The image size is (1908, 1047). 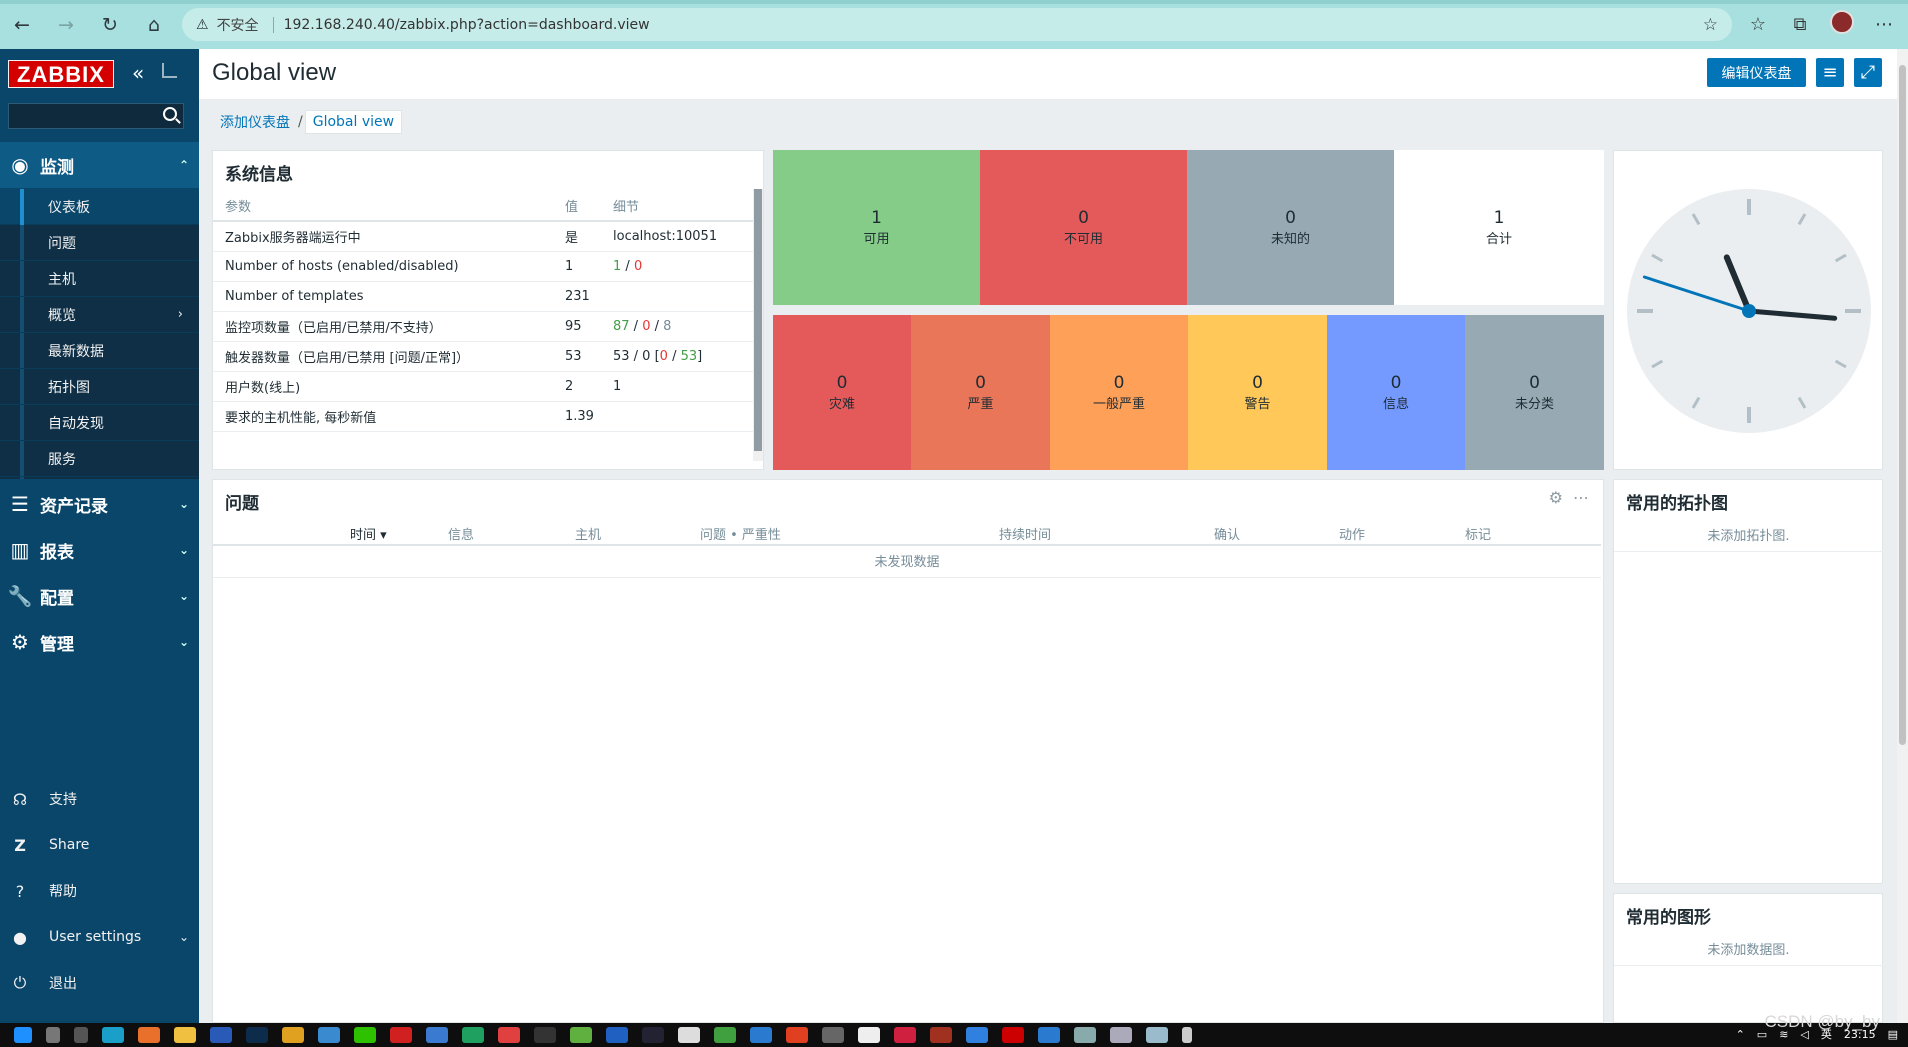 What do you see at coordinates (383, 236) in the screenshot?
I see `param-cell: Zabbix服务器端运行中` at bounding box center [383, 236].